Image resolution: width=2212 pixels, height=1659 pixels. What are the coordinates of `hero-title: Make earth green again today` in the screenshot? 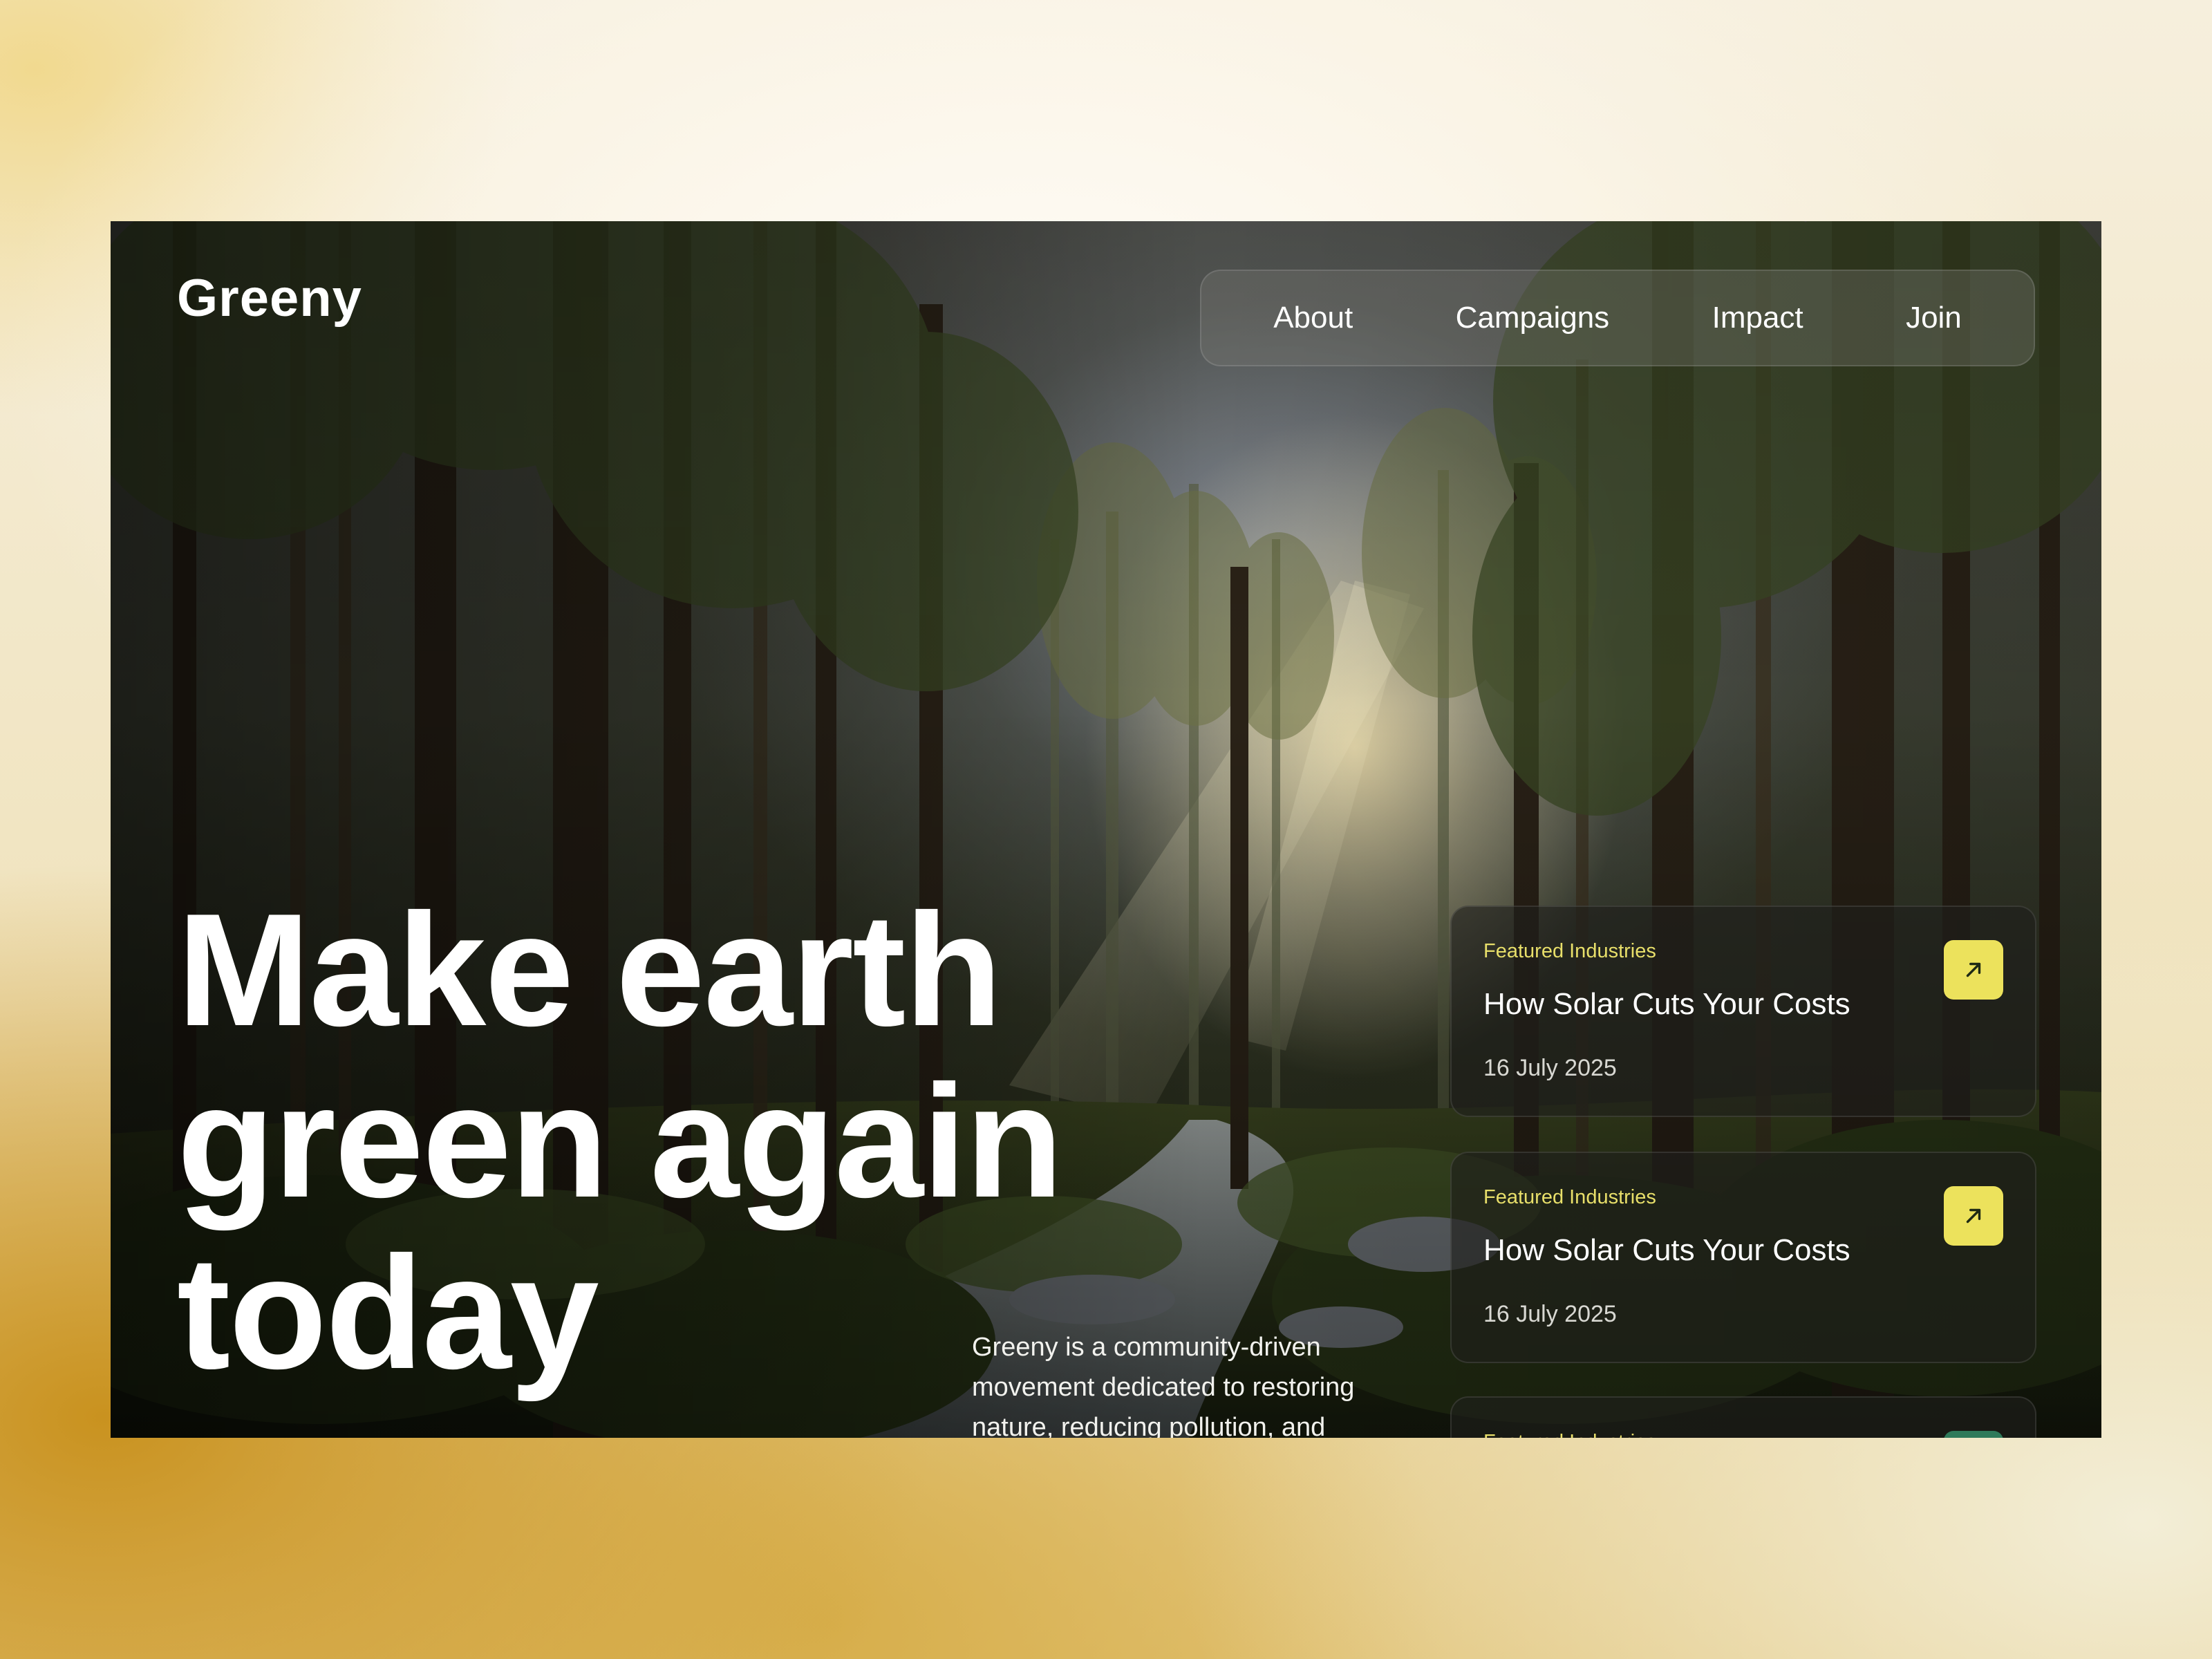 It's located at (626, 1142).